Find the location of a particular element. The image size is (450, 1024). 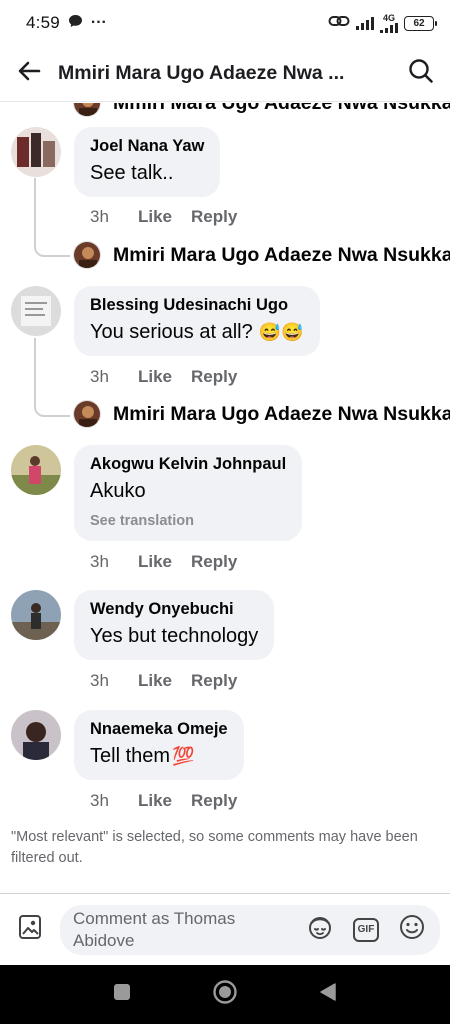

gif-icon: GIF is located at coordinates (366, 929).